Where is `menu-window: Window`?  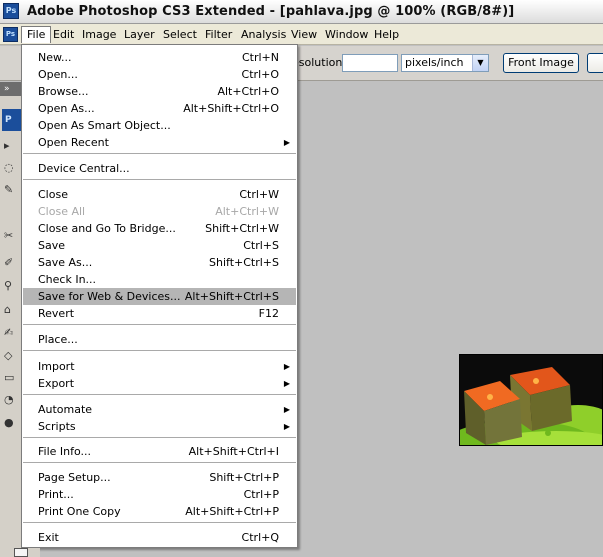 menu-window: Window is located at coordinates (346, 34).